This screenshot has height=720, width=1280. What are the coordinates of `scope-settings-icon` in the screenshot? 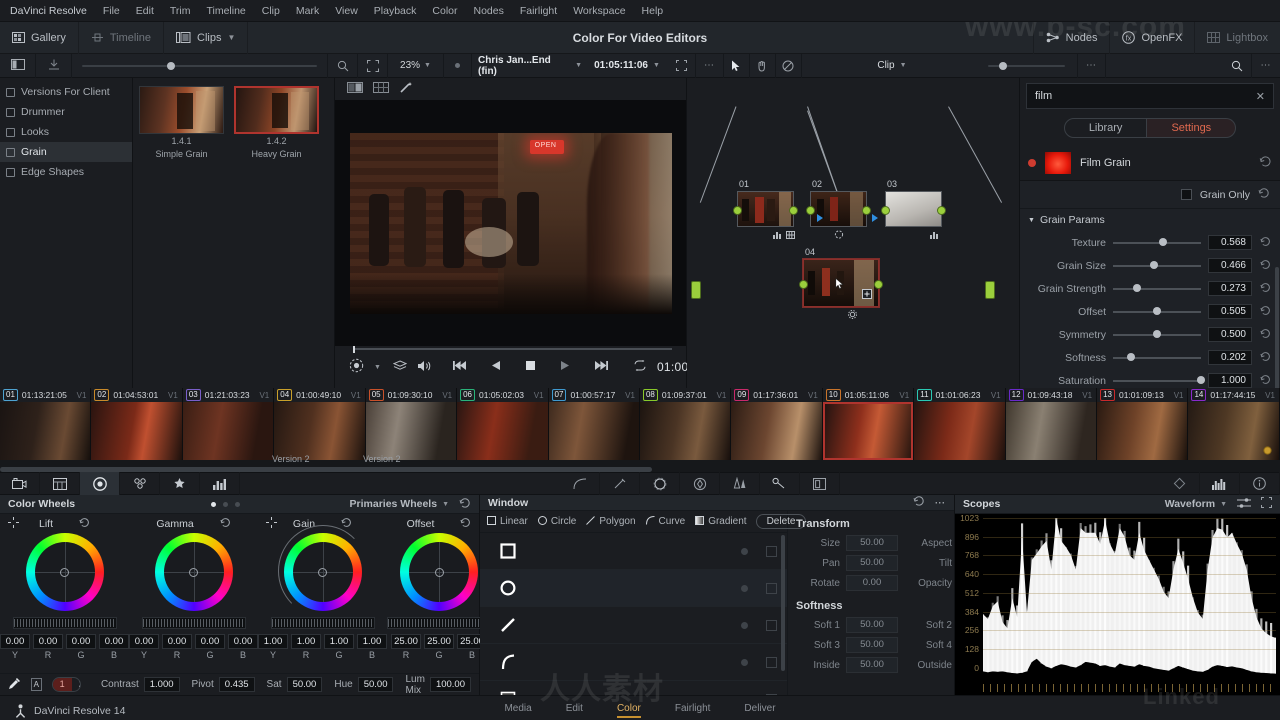 It's located at (1244, 504).